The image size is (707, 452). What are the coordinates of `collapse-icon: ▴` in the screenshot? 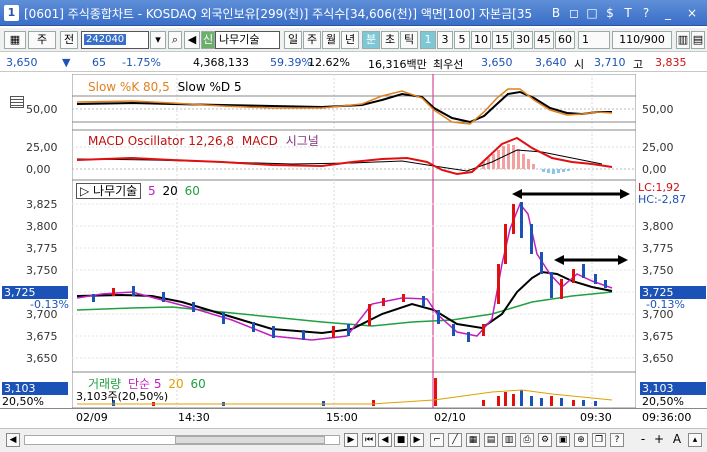 It's located at (695, 440).